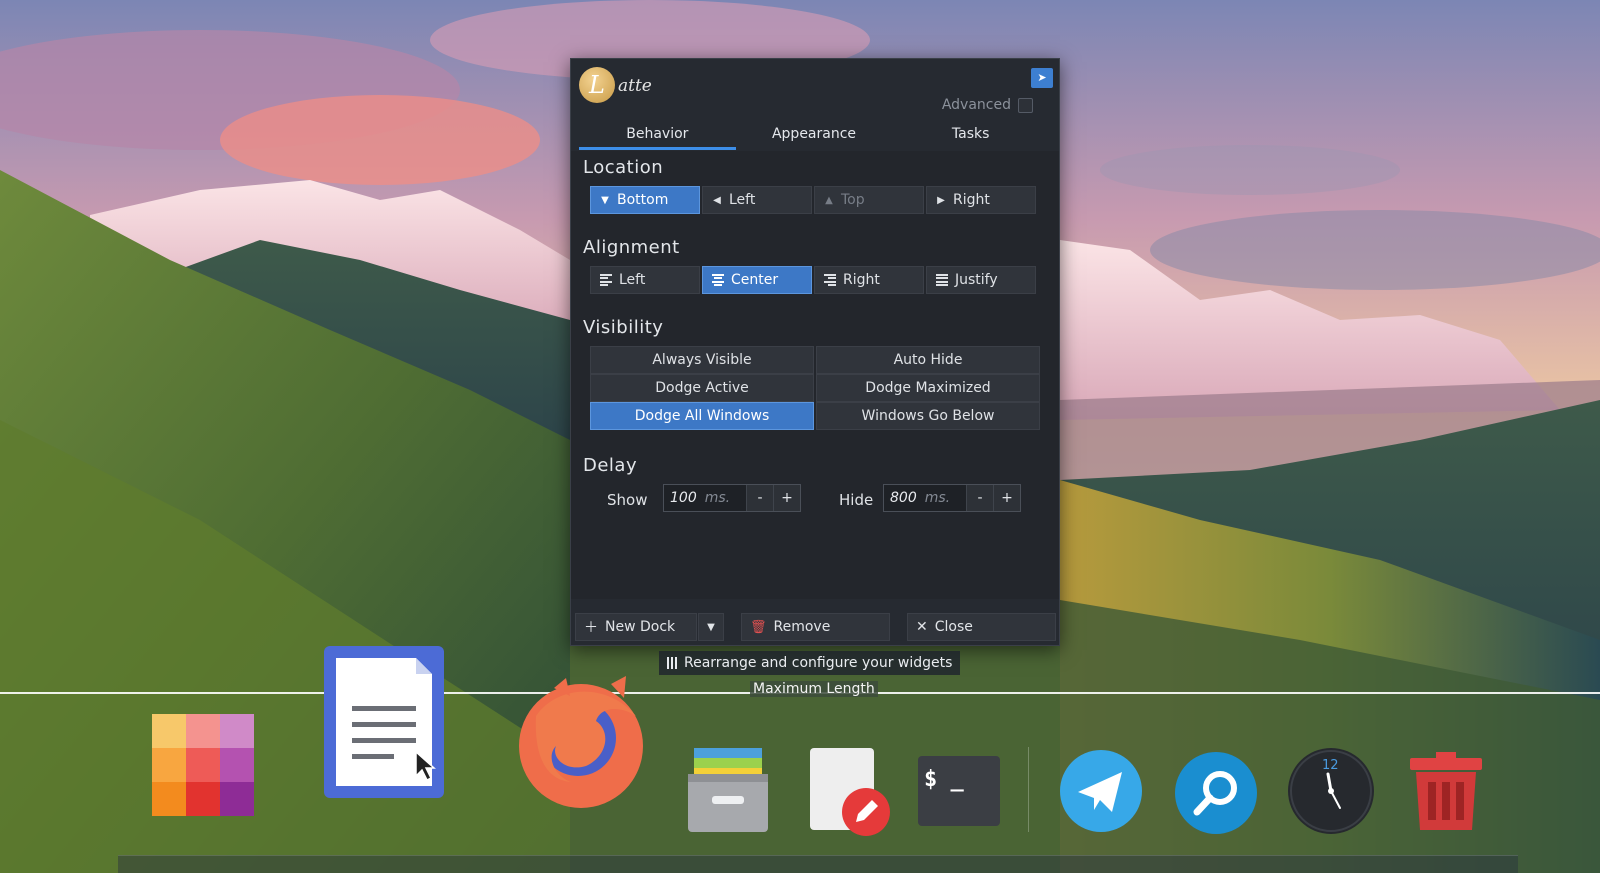 The width and height of the screenshot is (1600, 873). What do you see at coordinates (702, 416) in the screenshot?
I see `visibility-dodge-all-windows-button: Dodge All Windows` at bounding box center [702, 416].